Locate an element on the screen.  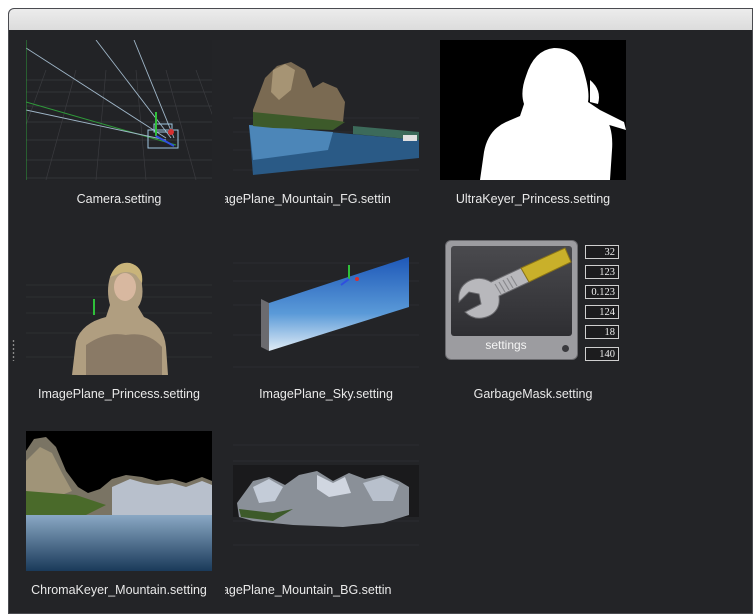
caption-princess: ImagePlane_Princess.setting is located at coordinates (119, 394).